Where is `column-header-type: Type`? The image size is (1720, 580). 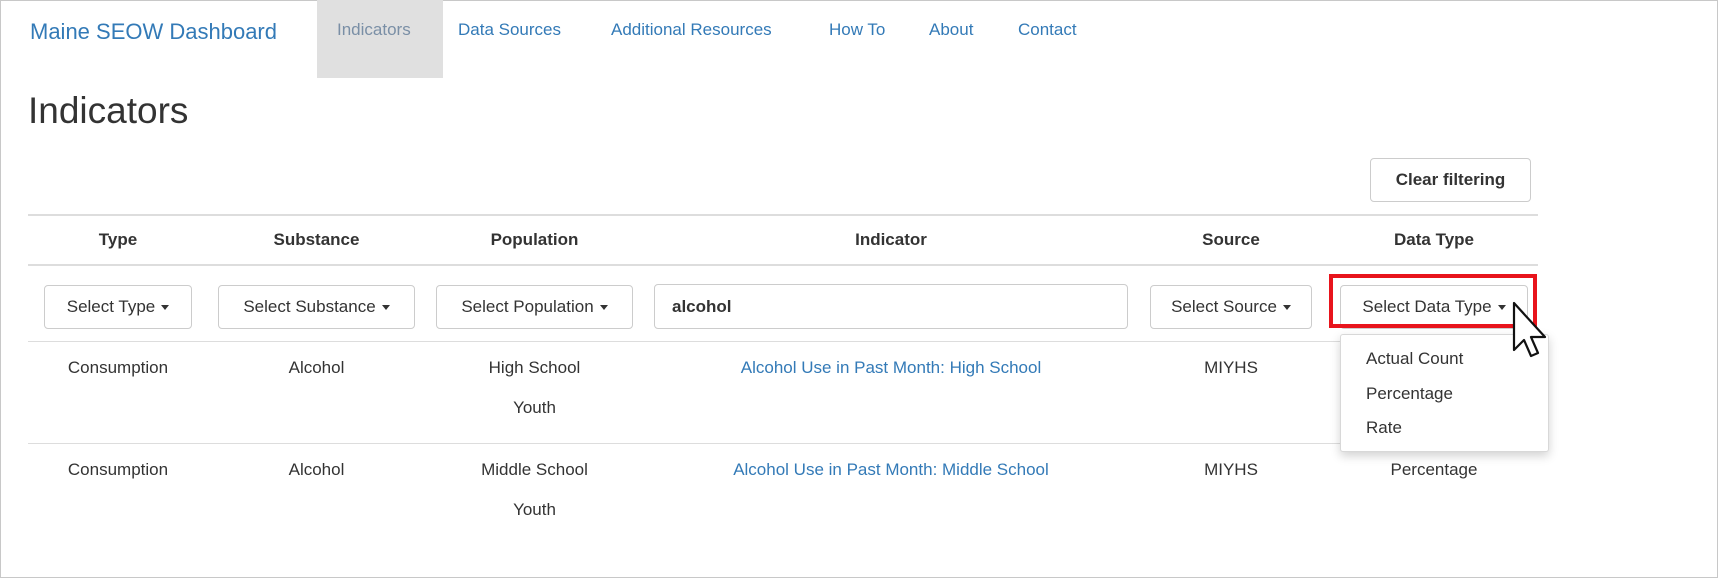 column-header-type: Type is located at coordinates (118, 239).